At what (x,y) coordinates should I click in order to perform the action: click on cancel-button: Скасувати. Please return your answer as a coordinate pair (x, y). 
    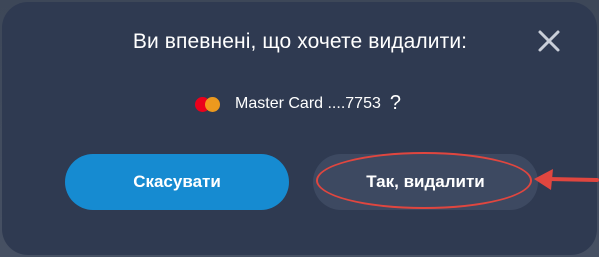
    Looking at the image, I should click on (177, 182).